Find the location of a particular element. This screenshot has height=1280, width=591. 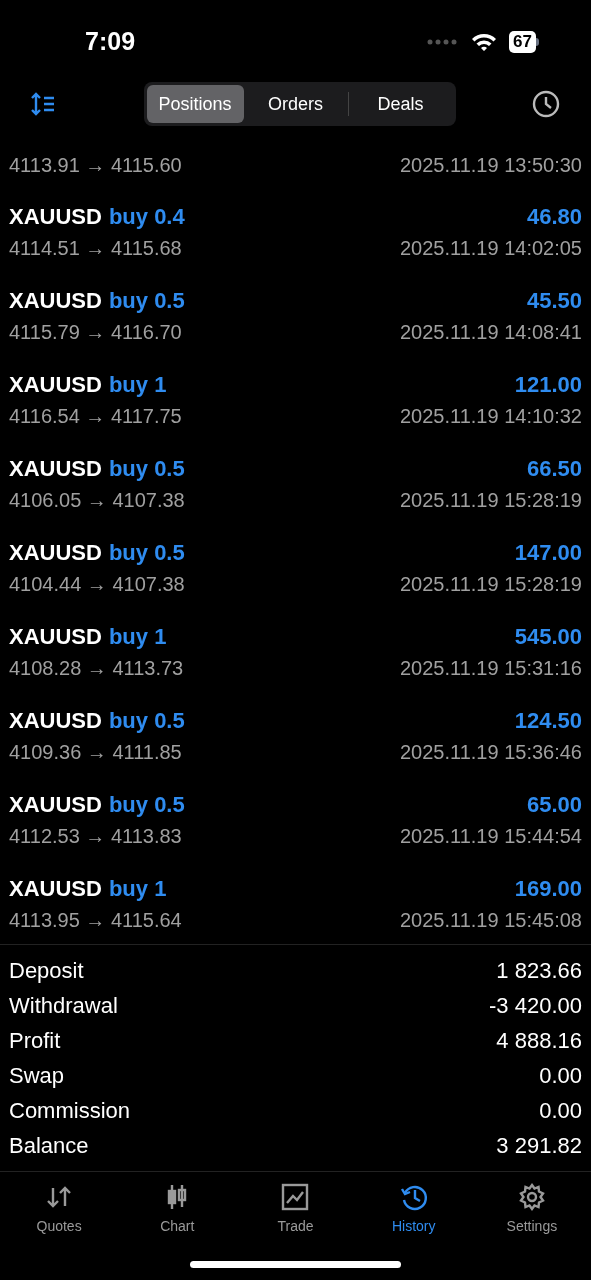

price-range: 4106.05 → 4107.38 is located at coordinates (97, 500).